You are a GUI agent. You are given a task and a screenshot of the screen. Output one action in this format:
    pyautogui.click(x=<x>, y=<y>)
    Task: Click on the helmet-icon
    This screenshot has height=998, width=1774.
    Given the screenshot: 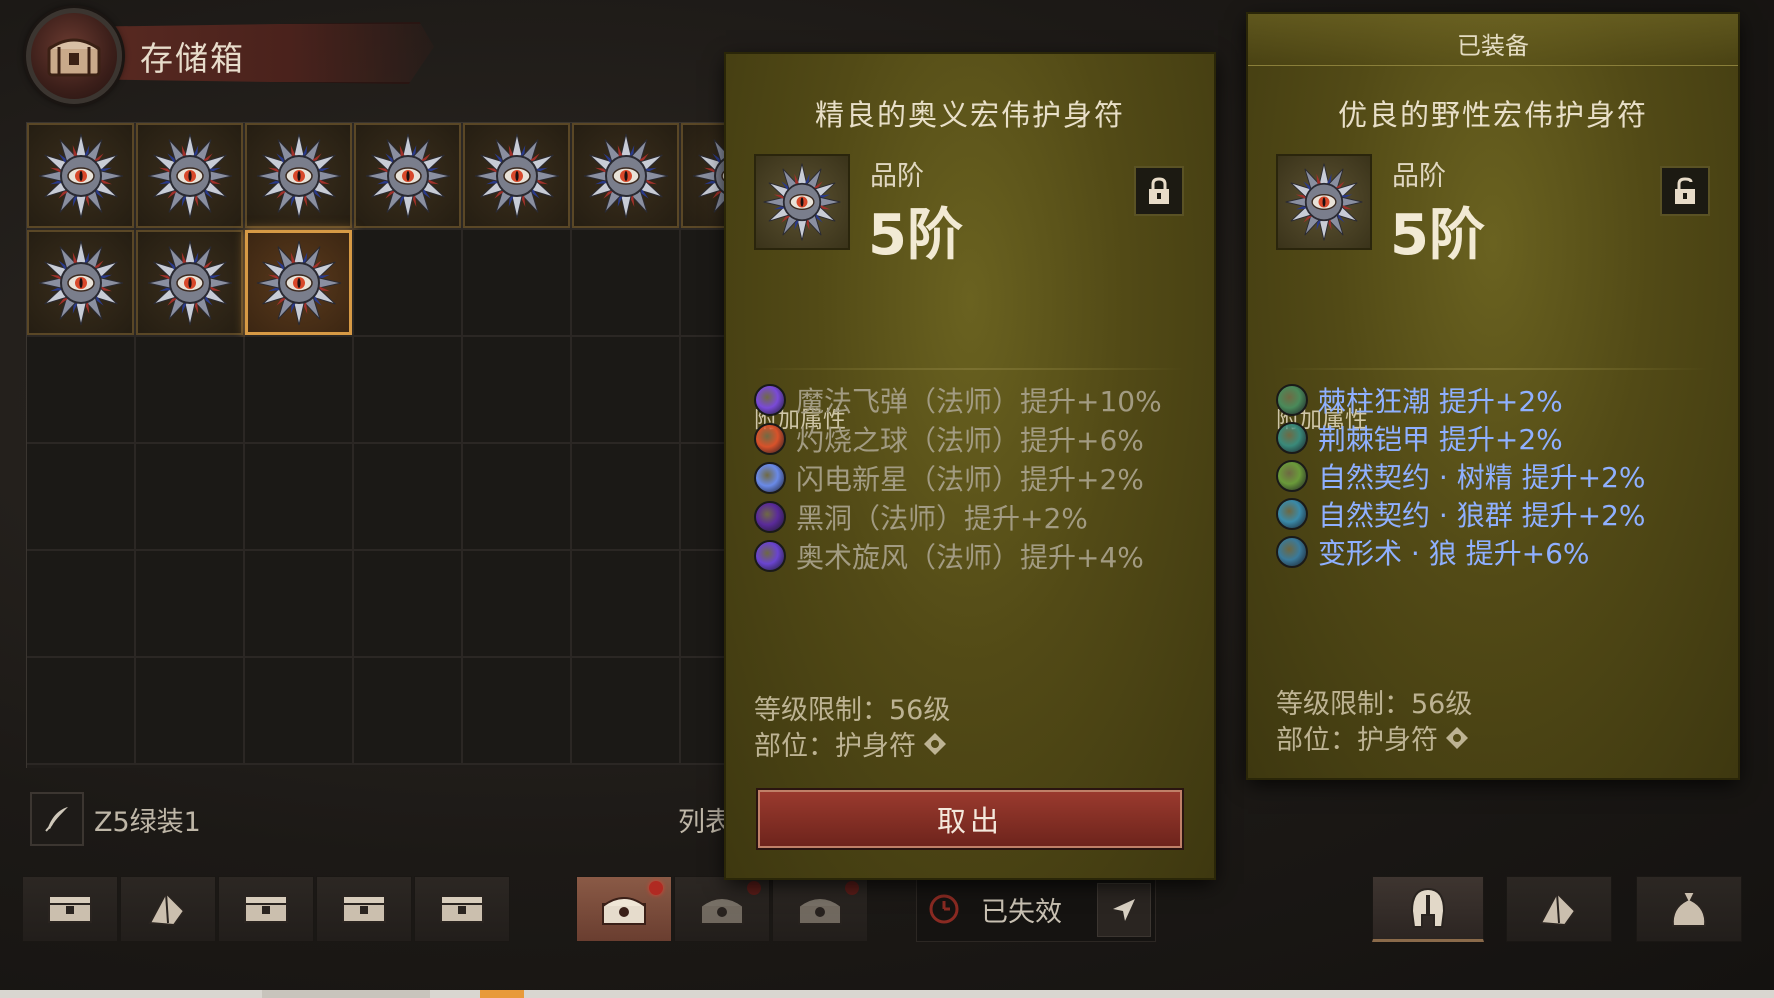 What is the action you would take?
    pyautogui.click(x=1428, y=907)
    